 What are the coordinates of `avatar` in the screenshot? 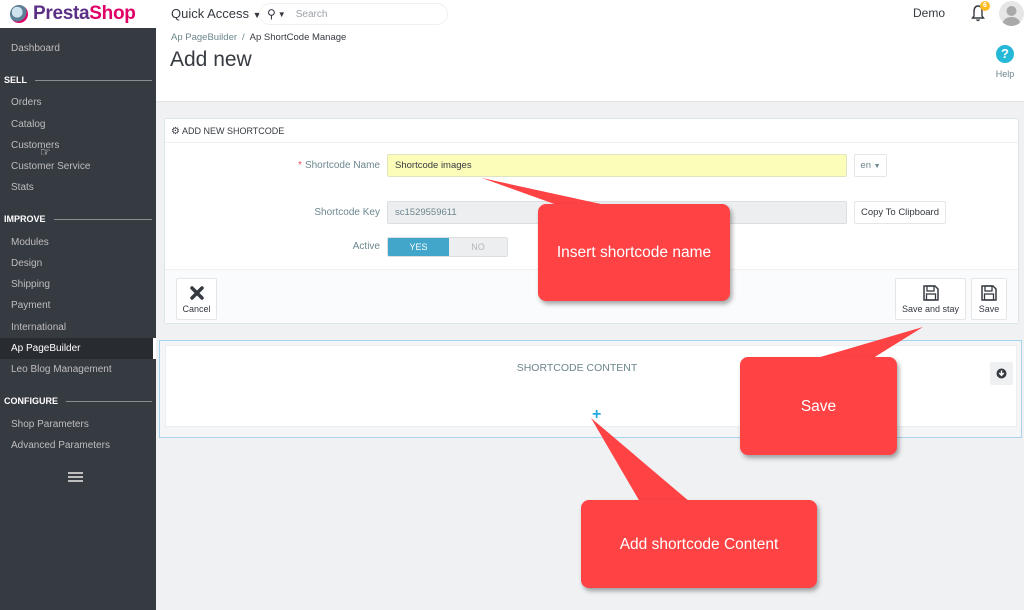 It's located at (1011, 13).